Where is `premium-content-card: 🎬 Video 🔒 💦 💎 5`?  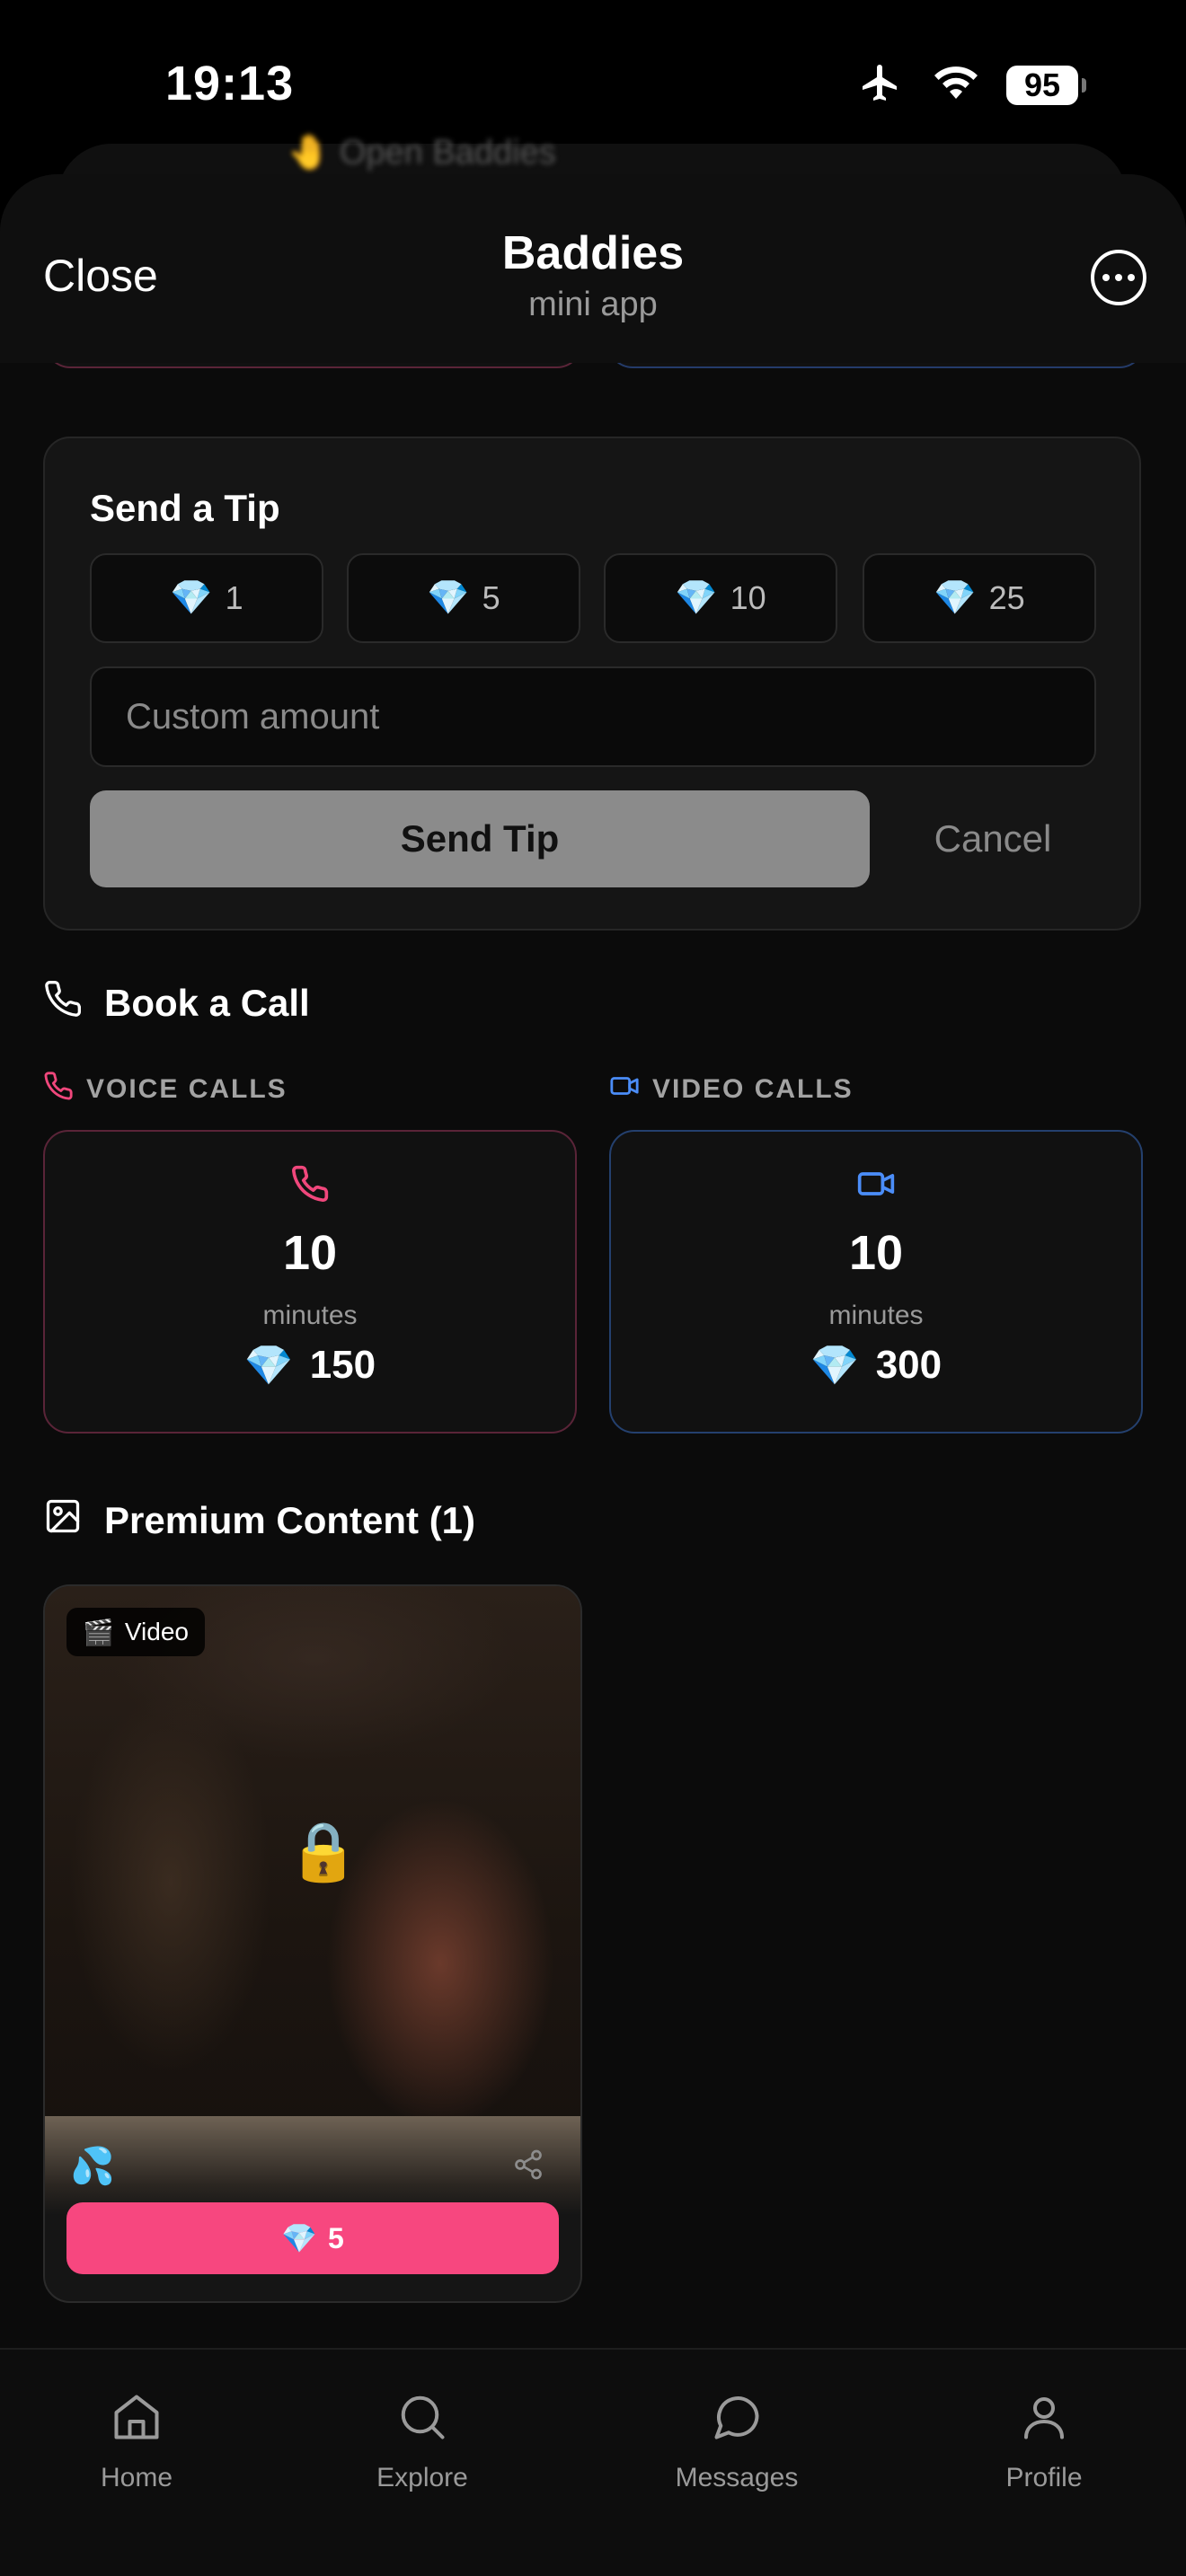 premium-content-card: 🎬 Video 🔒 💦 💎 5 is located at coordinates (312, 1944).